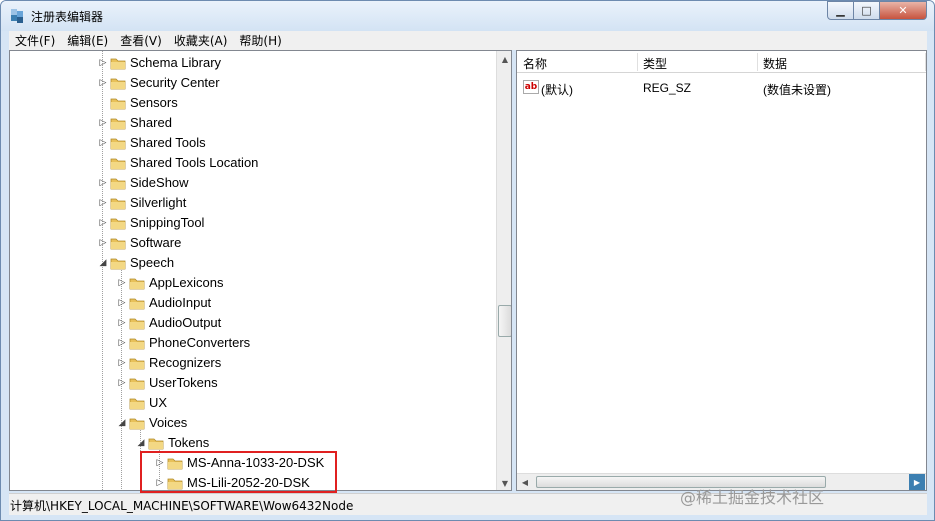 This screenshot has height=521, width=935. I want to click on menu-edit: 编辑(E), so click(87, 40).